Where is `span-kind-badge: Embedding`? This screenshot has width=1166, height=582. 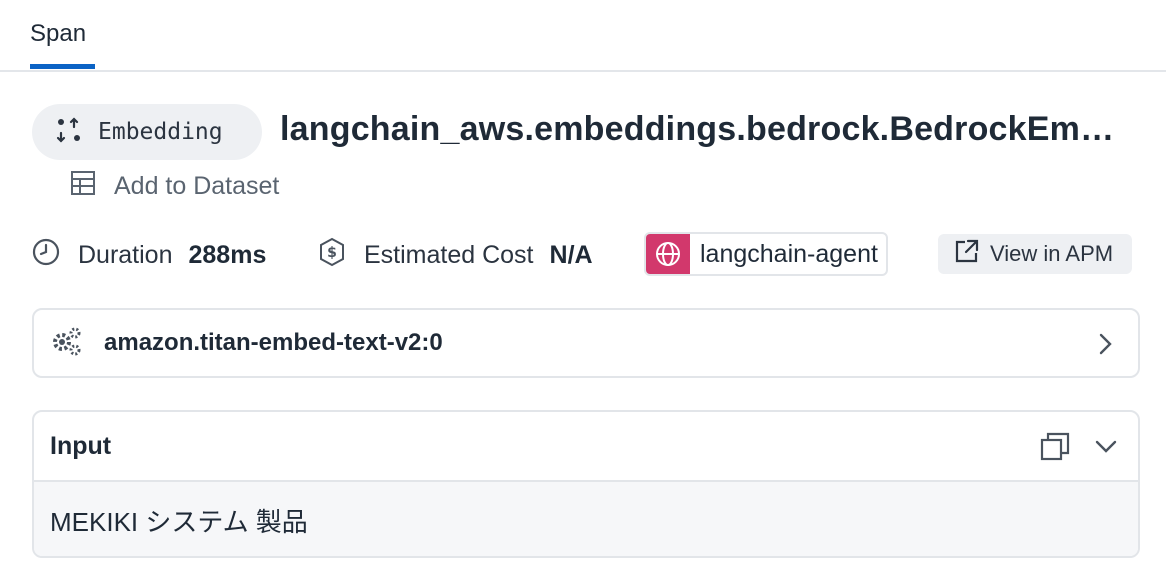
span-kind-badge: Embedding is located at coordinates (147, 132).